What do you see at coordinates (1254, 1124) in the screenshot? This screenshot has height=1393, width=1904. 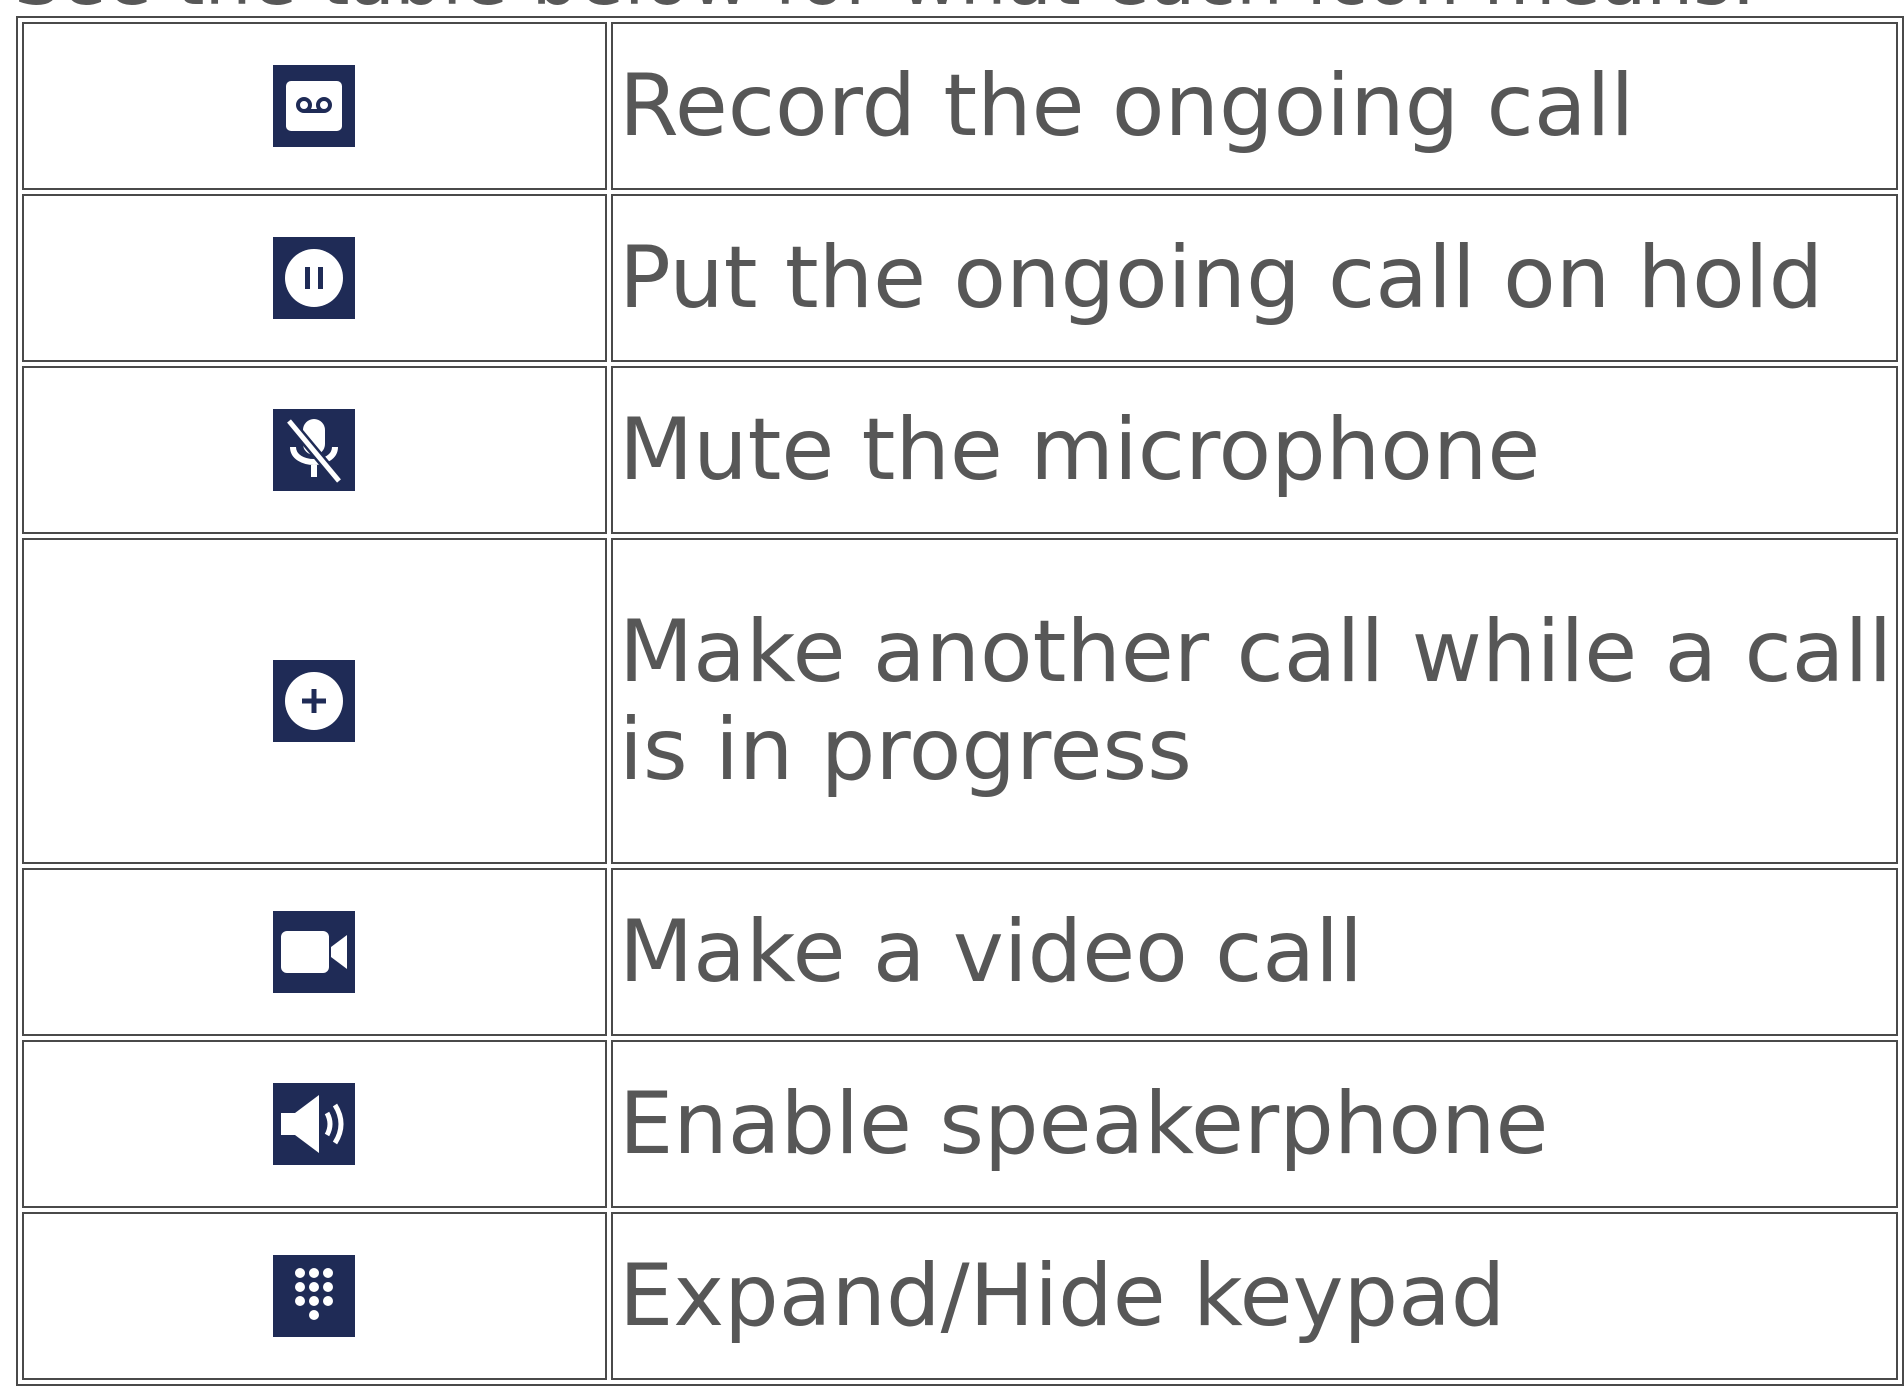 I see `description-cell: Enable speakerphone` at bounding box center [1254, 1124].